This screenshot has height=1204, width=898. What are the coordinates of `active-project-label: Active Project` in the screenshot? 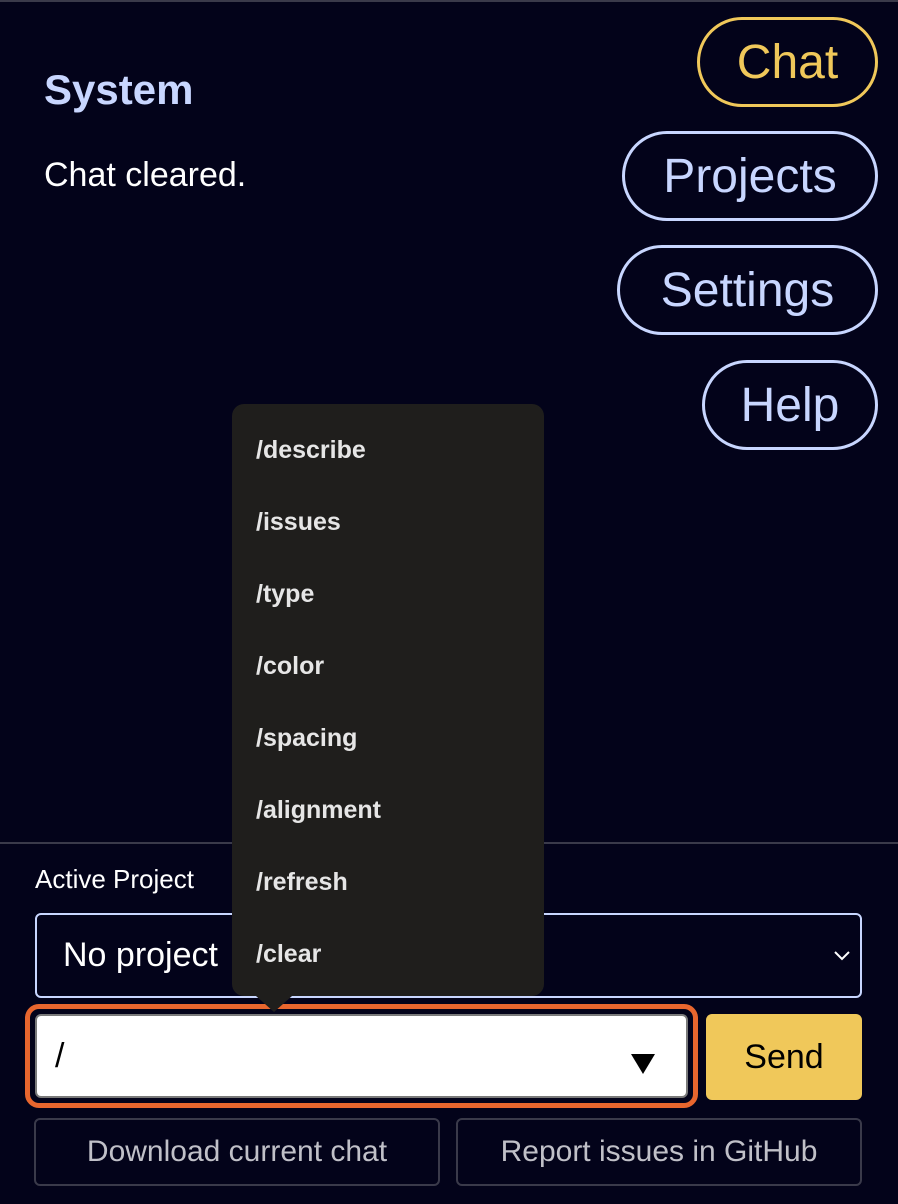 It's located at (114, 879).